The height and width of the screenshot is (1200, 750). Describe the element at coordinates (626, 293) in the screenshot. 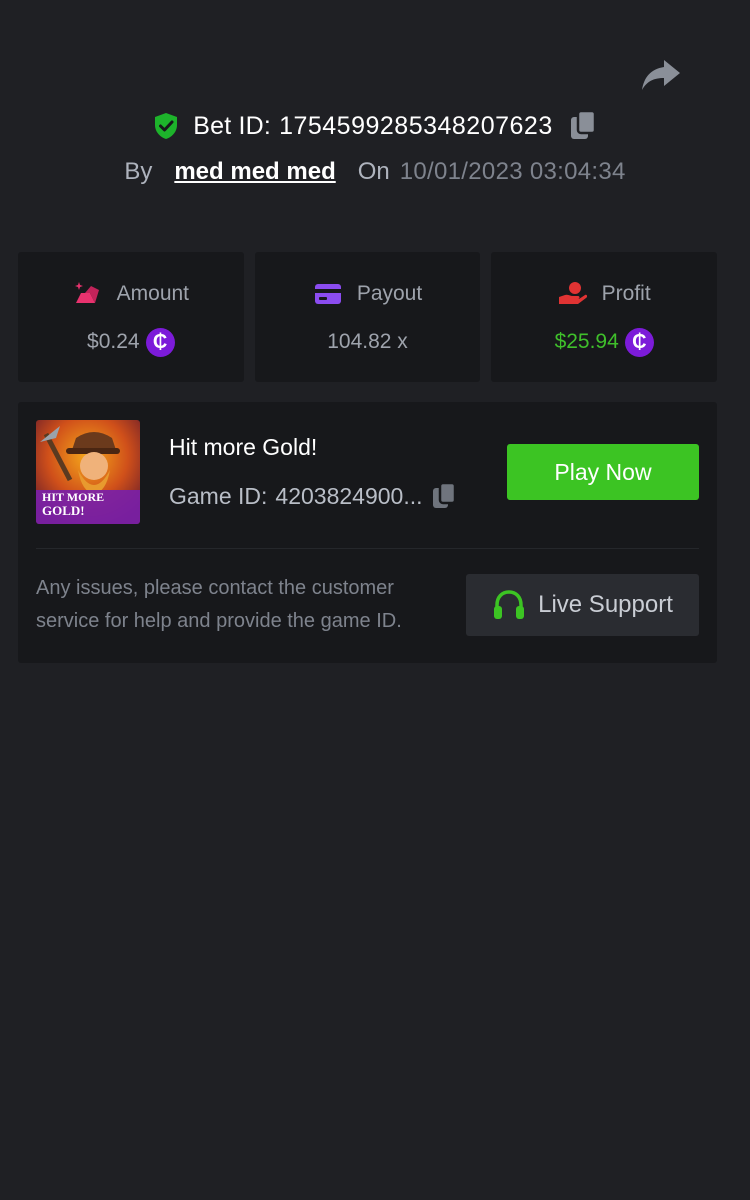

I see `profit-label: Profit` at that location.